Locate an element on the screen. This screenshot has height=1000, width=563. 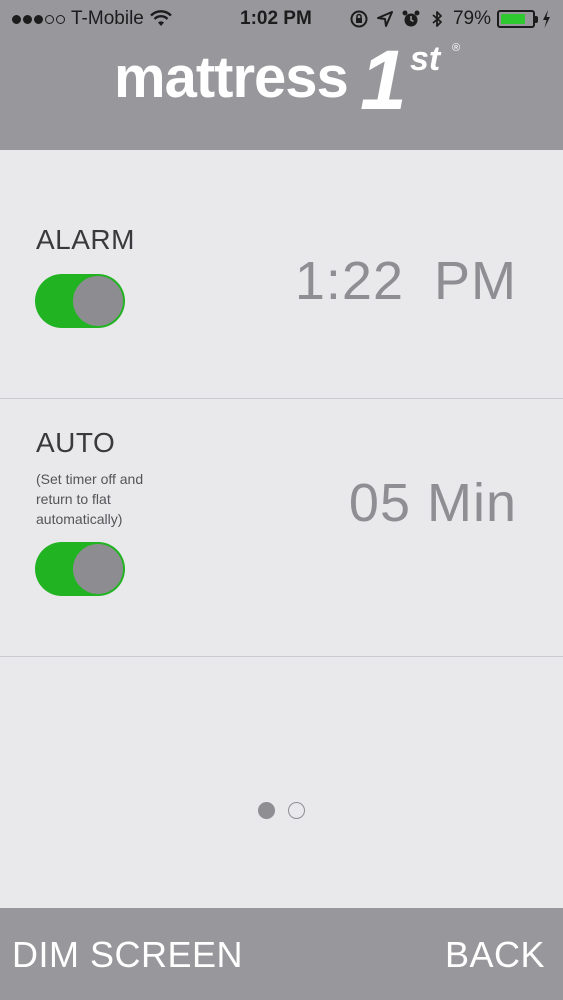
registered-mark: ® is located at coordinates (456, 48).